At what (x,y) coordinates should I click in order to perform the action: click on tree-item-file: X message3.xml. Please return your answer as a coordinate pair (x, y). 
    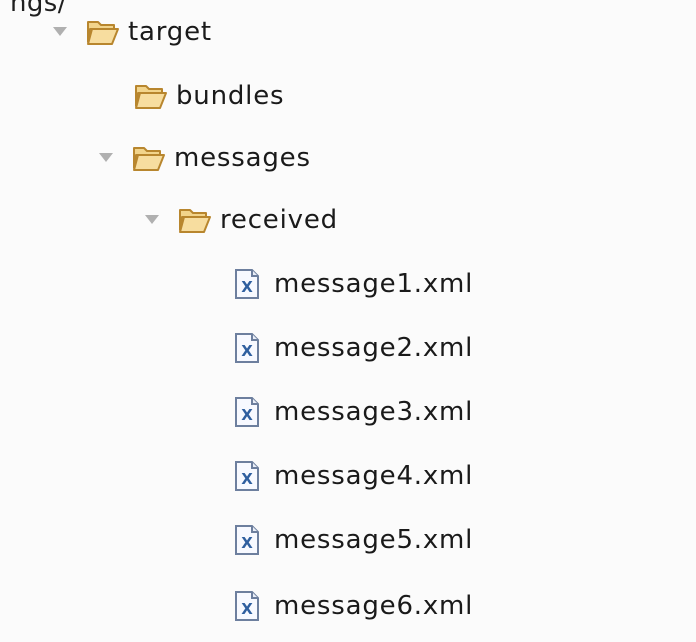
    Looking at the image, I should click on (353, 412).